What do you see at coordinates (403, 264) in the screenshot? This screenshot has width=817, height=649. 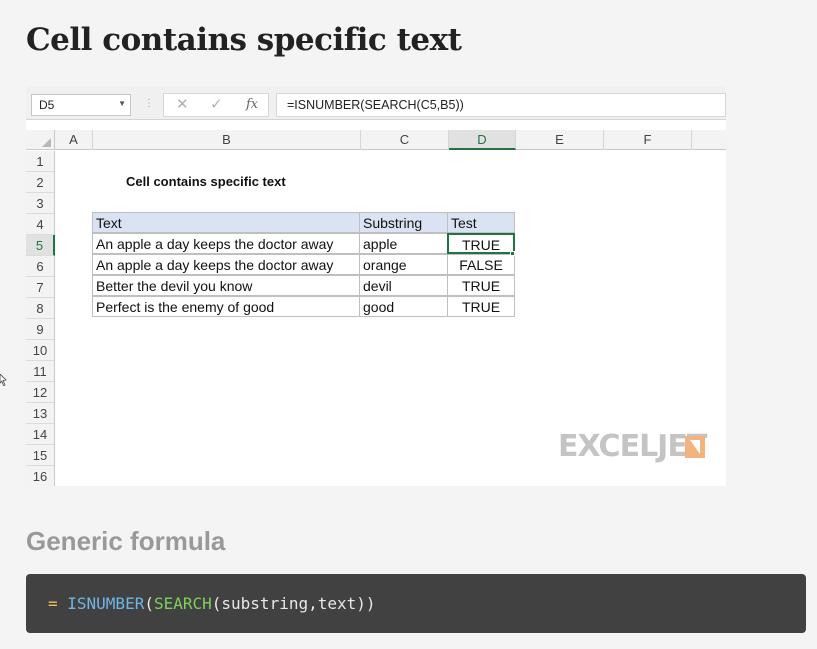 I see `table-cell: orange` at bounding box center [403, 264].